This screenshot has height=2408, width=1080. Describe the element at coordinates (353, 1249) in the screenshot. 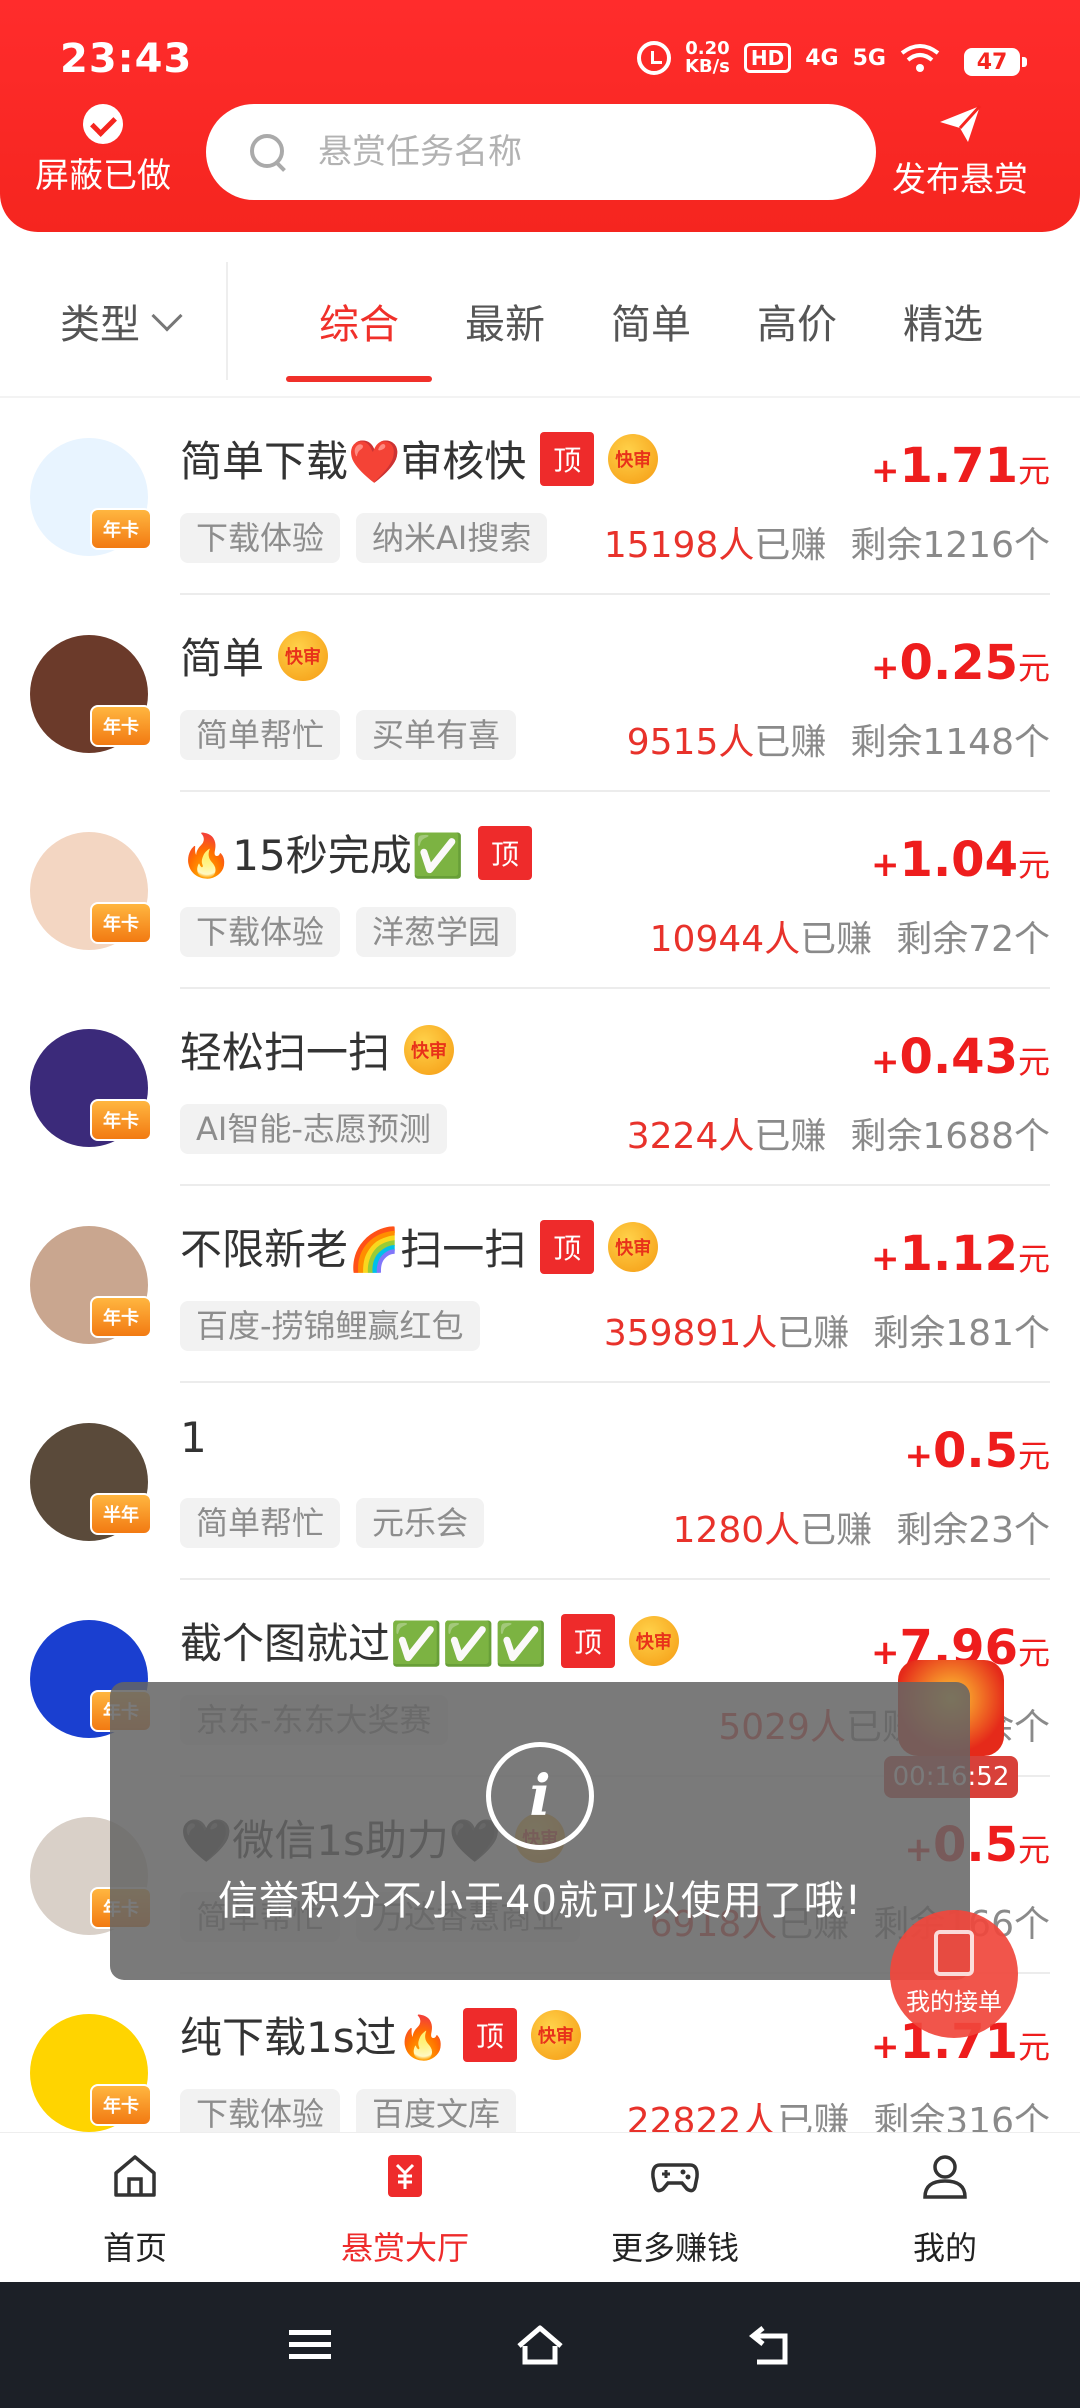

I see `task-title-text: 不限新老🌈扫一扫` at that location.